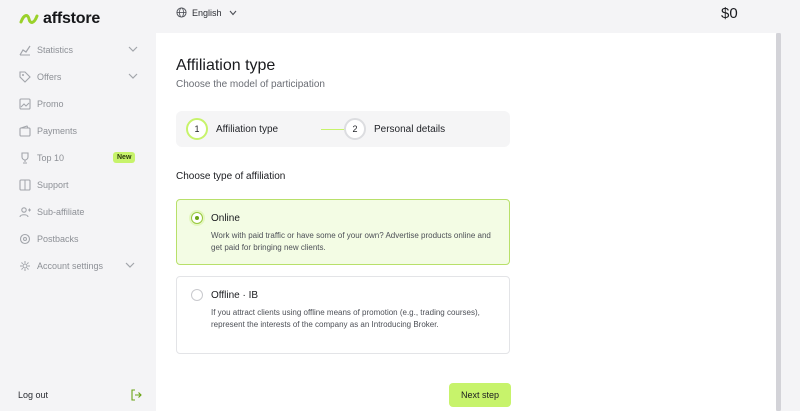 The width and height of the screenshot is (800, 411). Describe the element at coordinates (25, 266) in the screenshot. I see `gear-icon` at that location.